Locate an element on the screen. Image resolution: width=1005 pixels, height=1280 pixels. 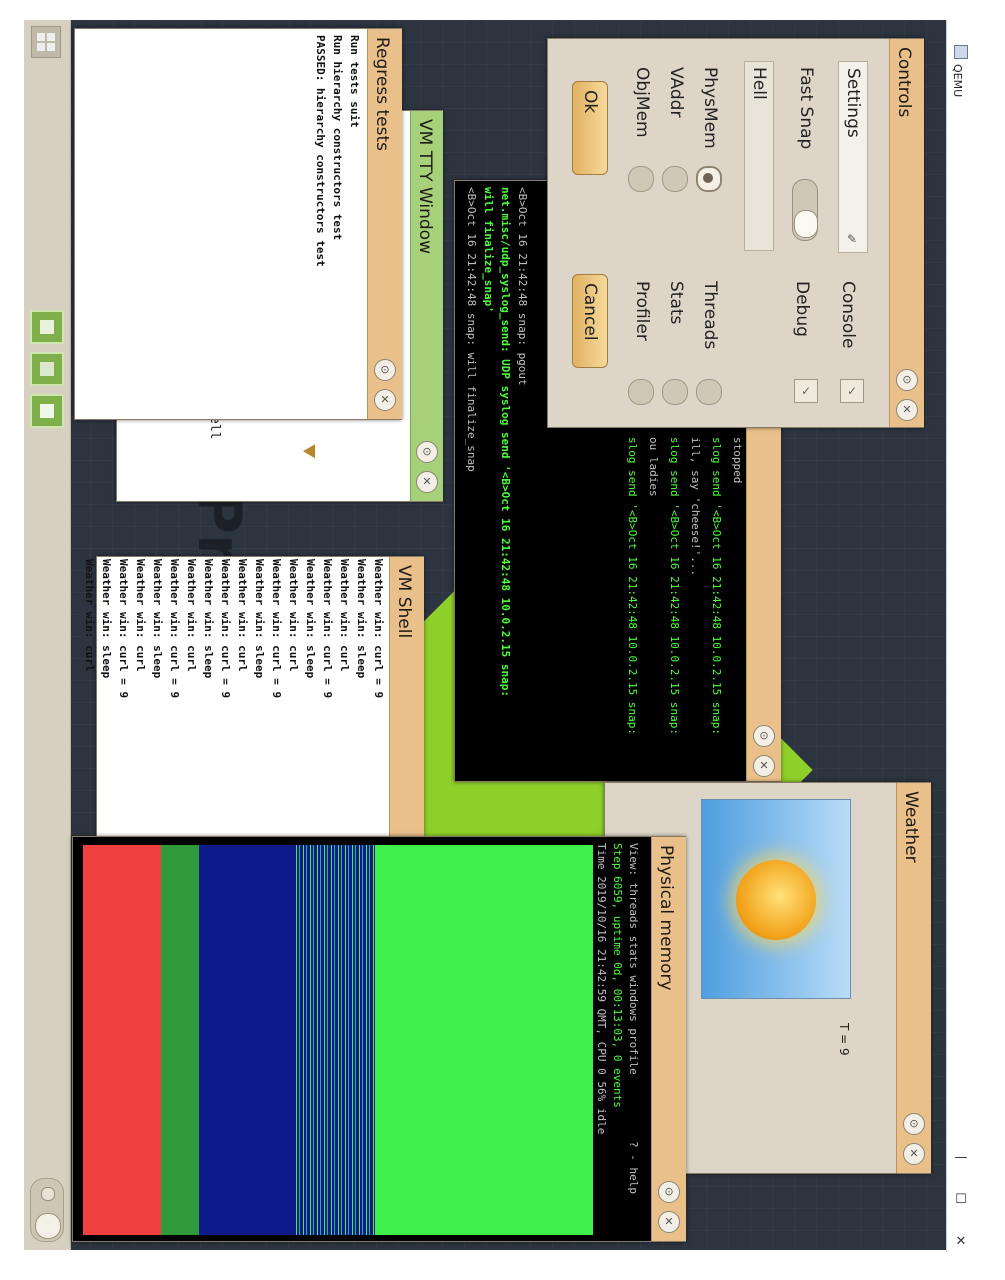
memory-band-red is located at coordinates (122, 1040).